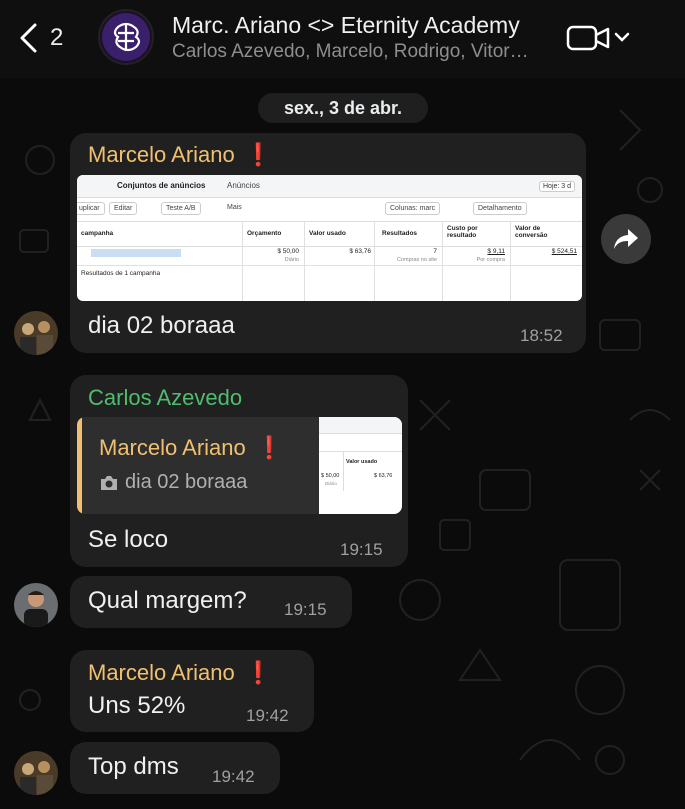 The width and height of the screenshot is (685, 809). Describe the element at coordinates (288, 251) in the screenshot. I see `image-cell: $ 50,00` at that location.